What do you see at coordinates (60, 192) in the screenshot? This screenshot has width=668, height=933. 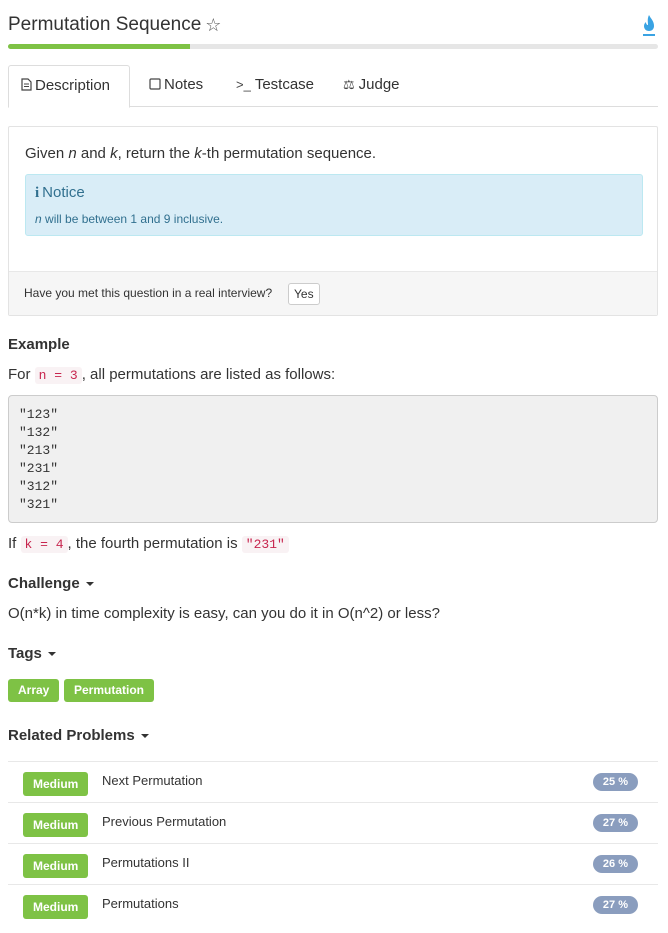 I see `notice-title: i Notice` at bounding box center [60, 192].